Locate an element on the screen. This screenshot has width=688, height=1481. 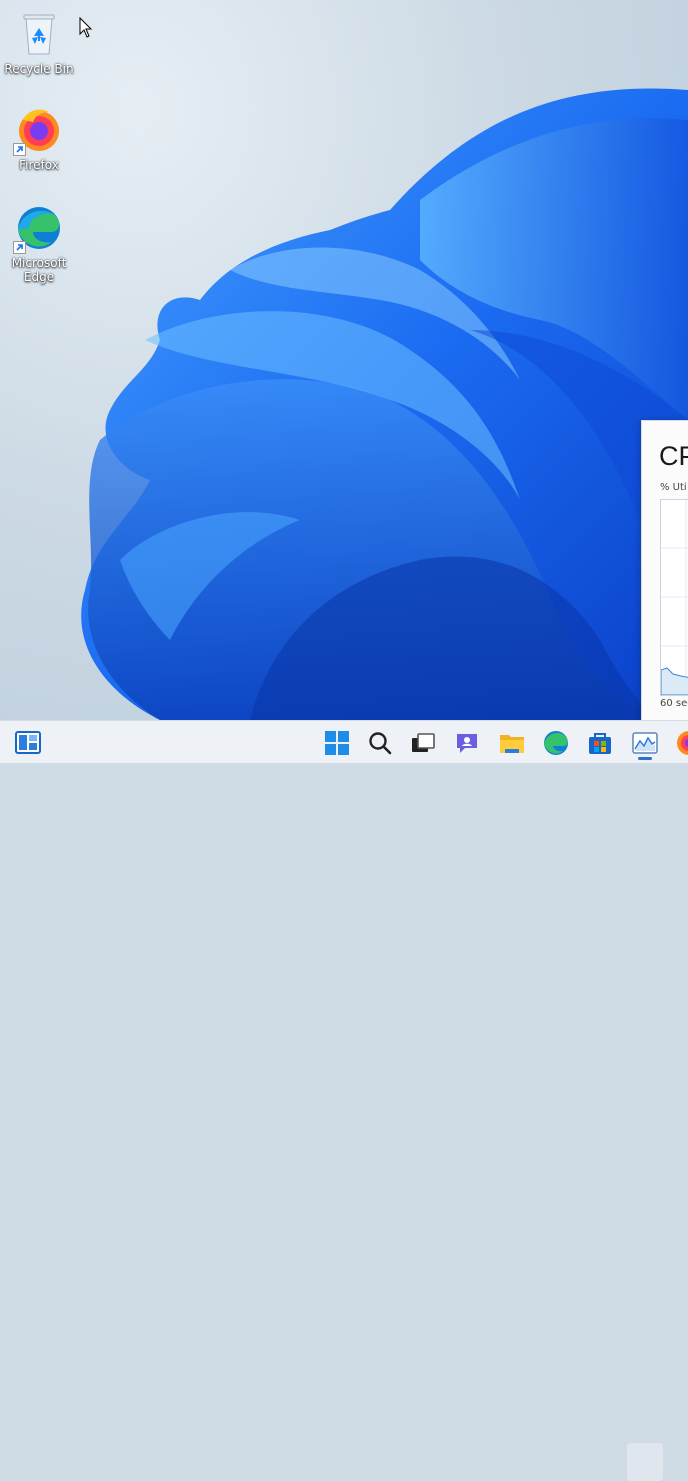
time-span-label: 60 sec is located at coordinates (674, 703).